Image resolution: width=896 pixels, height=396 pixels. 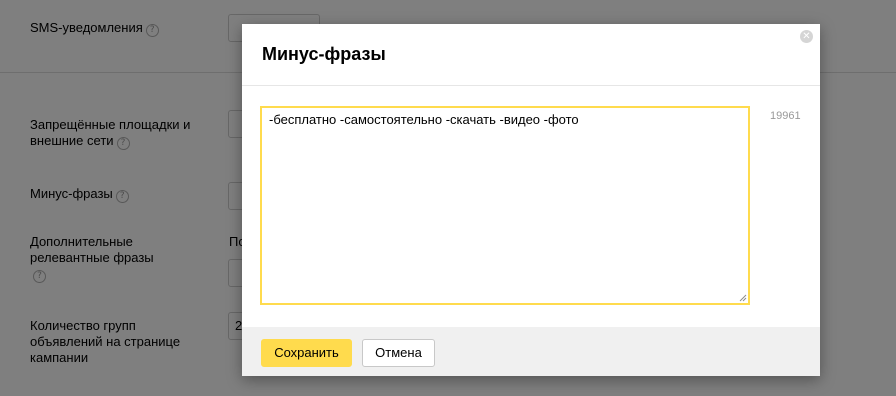 I want to click on save-button: Сохранить, so click(x=306, y=353).